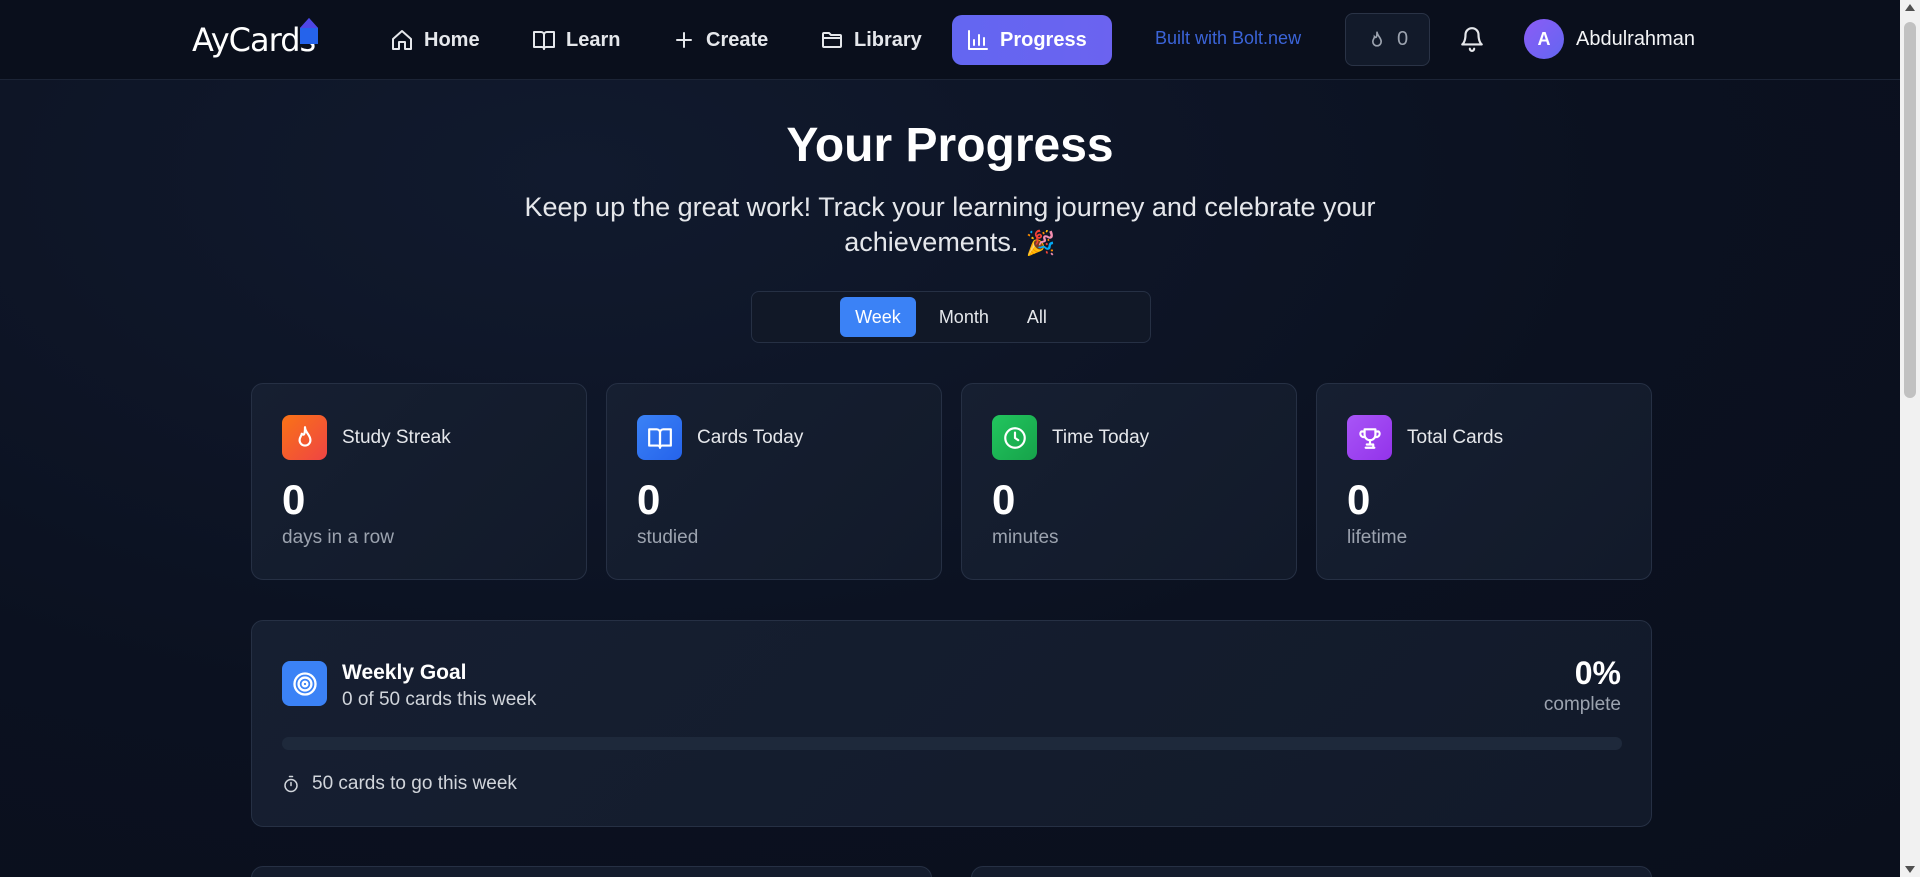  I want to click on stat-card-cards-today: Cards Today 0 studied, so click(774, 481).